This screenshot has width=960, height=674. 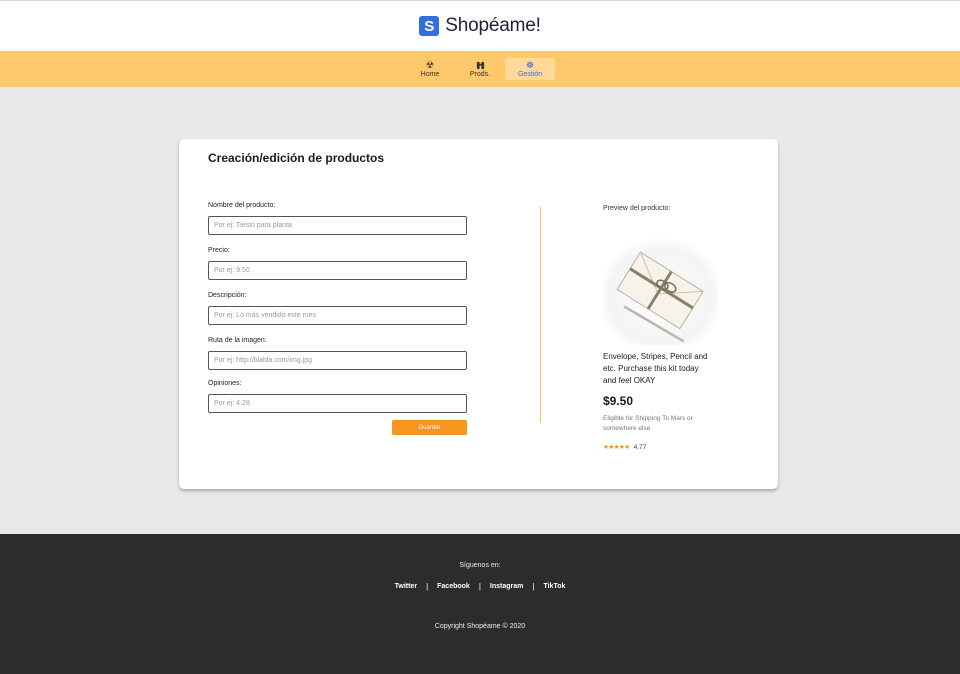 I want to click on preview-label: Preview del producto:, so click(x=637, y=208).